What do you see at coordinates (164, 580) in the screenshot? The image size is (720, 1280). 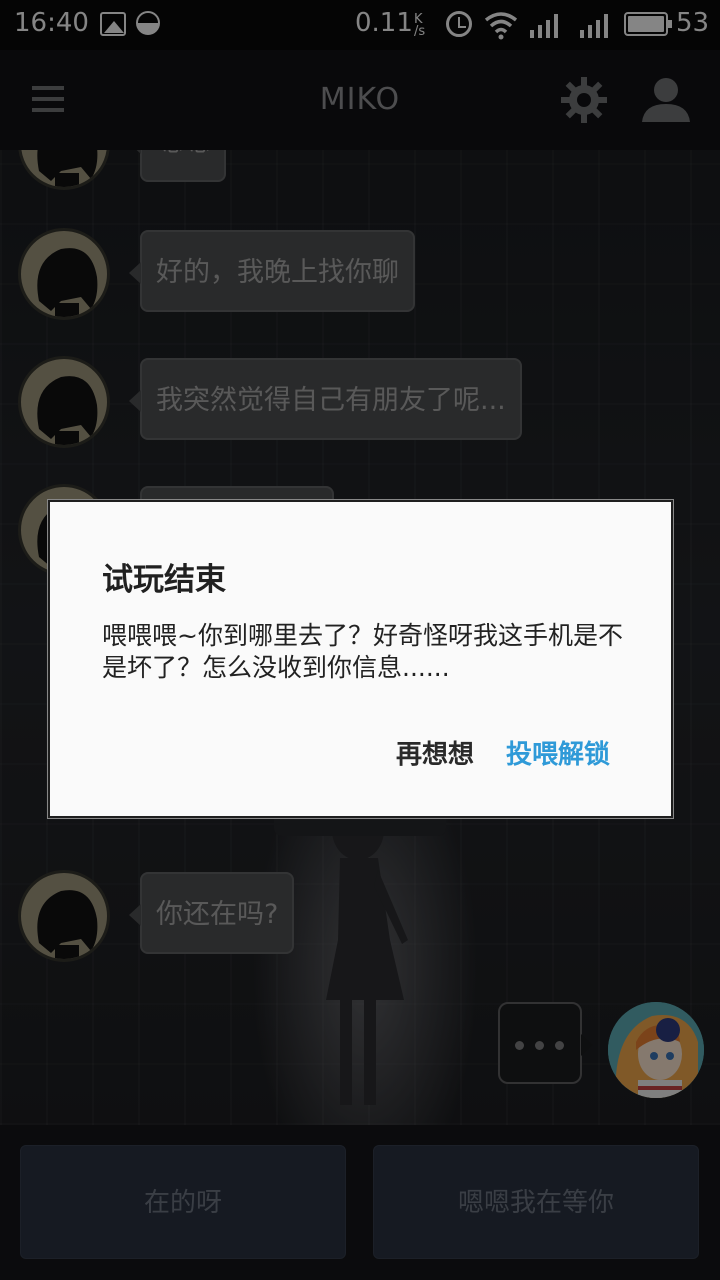 I see `dialog-title: 试玩结束` at bounding box center [164, 580].